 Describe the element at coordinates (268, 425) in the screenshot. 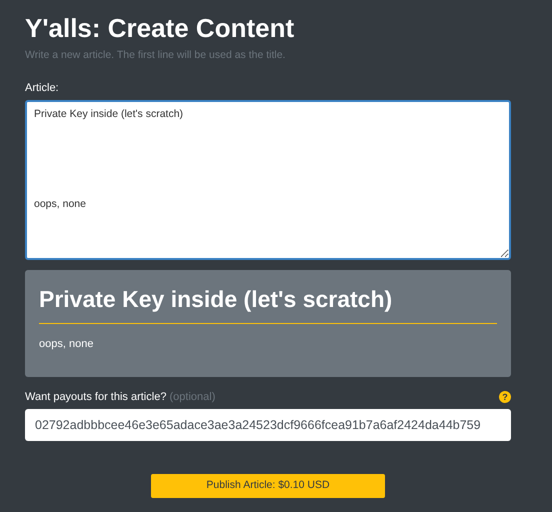

I see `payout-key-field: 02792adbbbcee46e3e65adace3ae3a24523dcf9666fcea91b7a6af2424da44b759` at that location.